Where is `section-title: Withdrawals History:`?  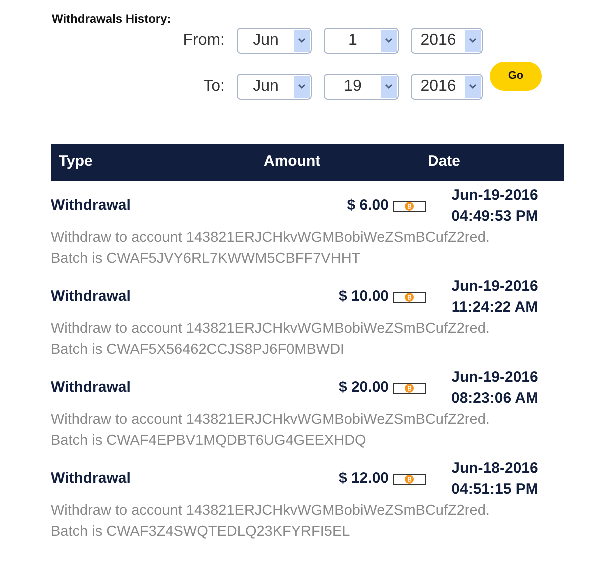
section-title: Withdrawals History: is located at coordinates (112, 19).